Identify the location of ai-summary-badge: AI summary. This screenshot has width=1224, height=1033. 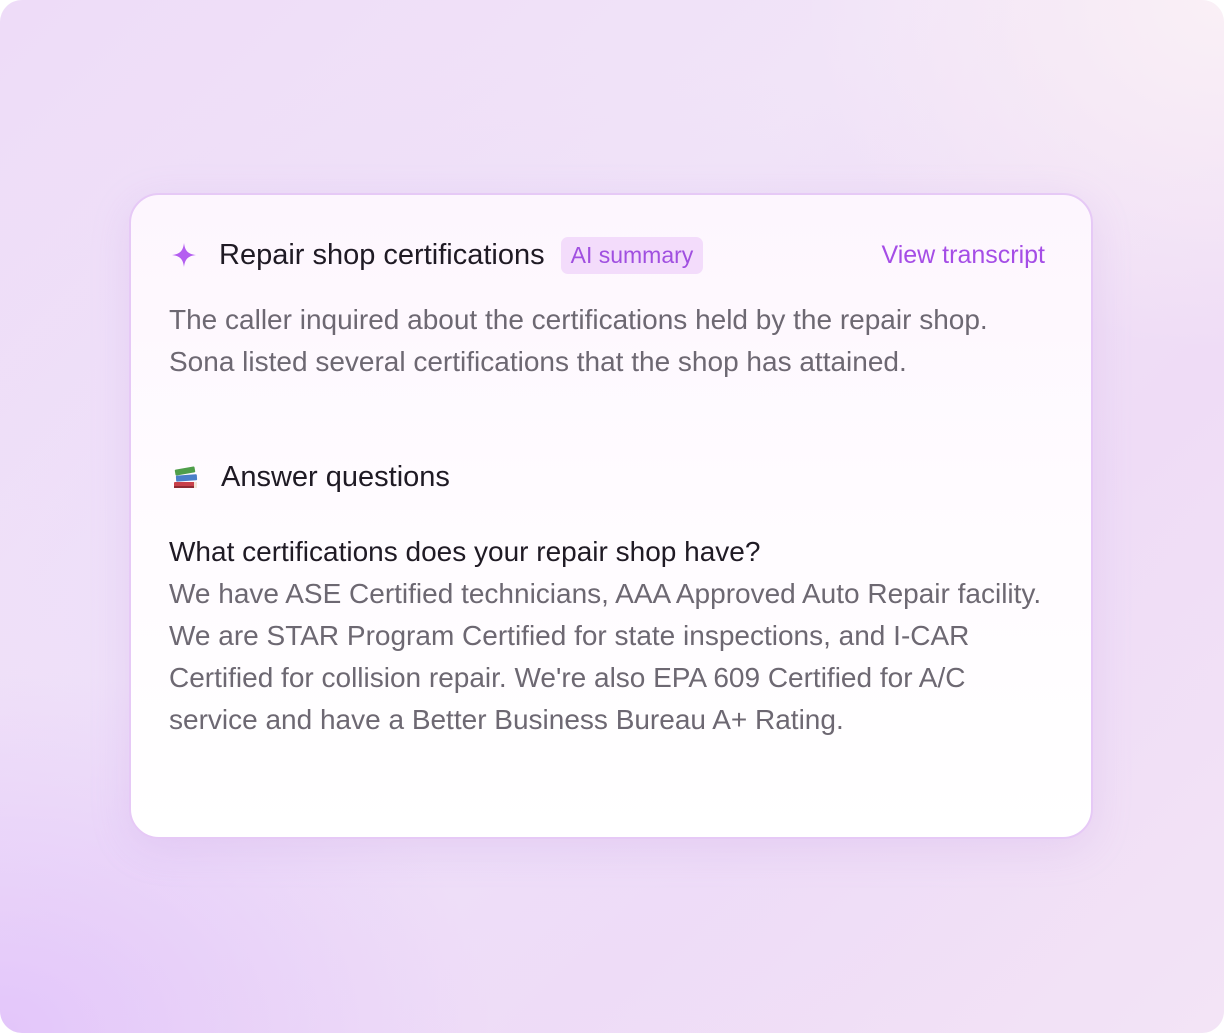
(632, 255).